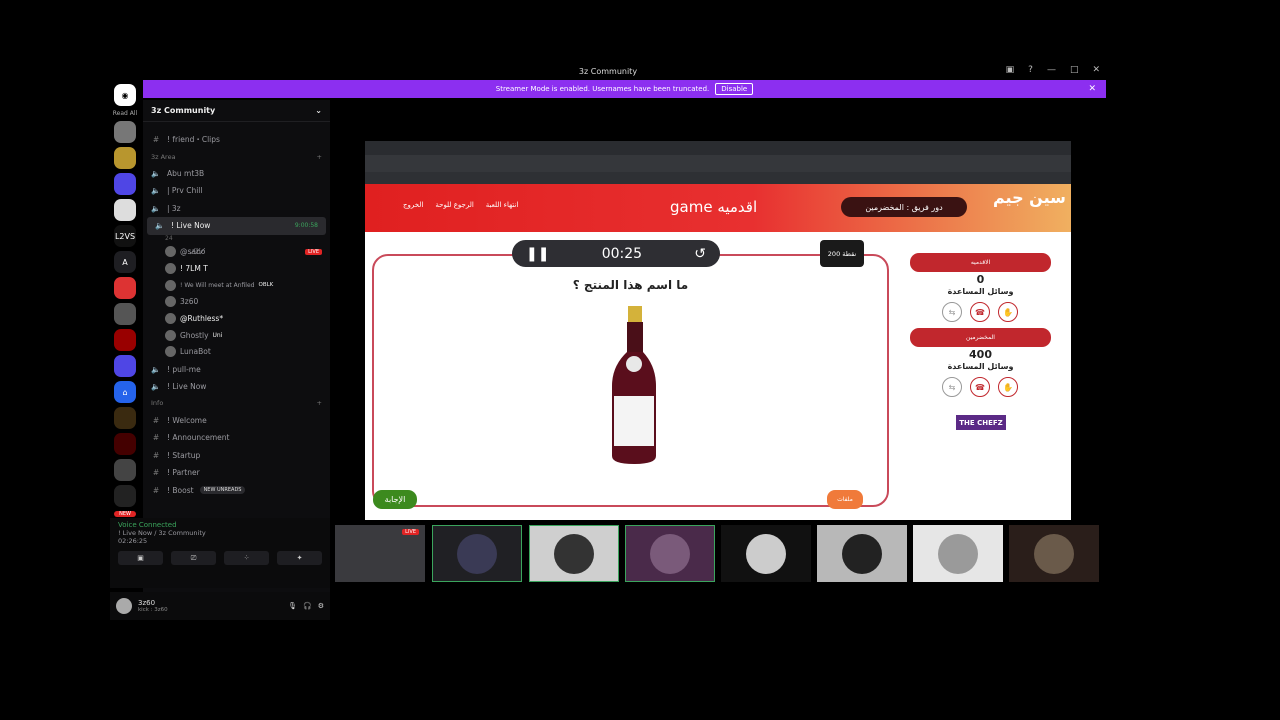  I want to click on channel-item: #! Welcome, so click(236, 420).